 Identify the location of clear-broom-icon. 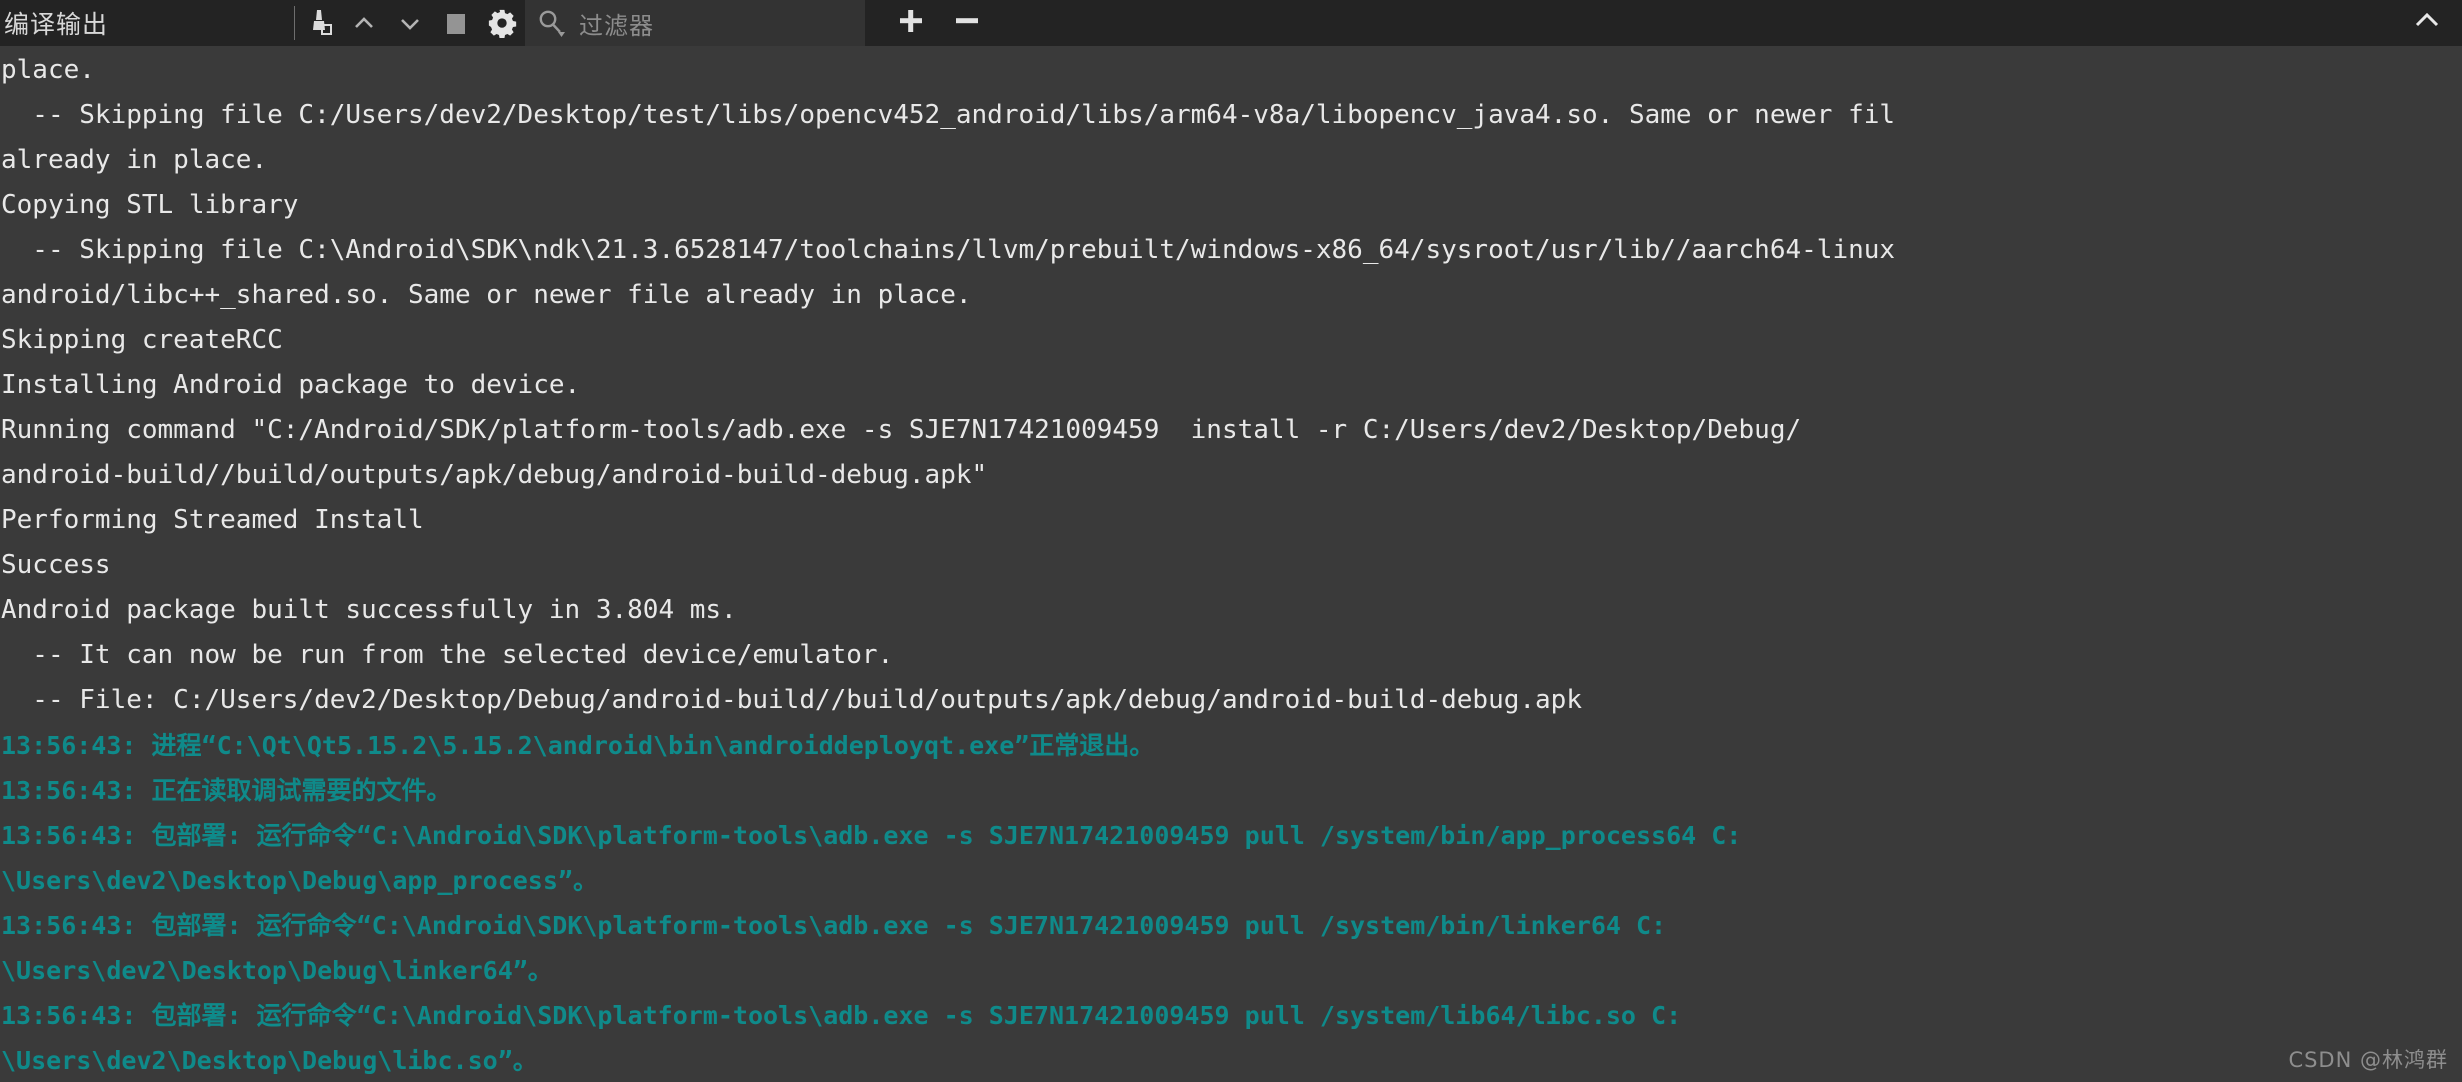
(318, 23).